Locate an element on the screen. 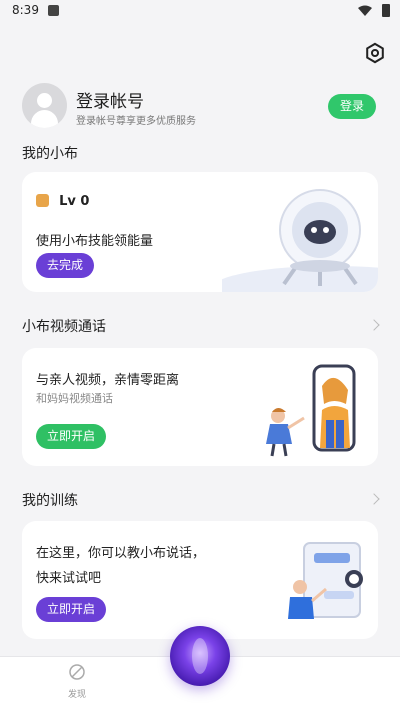 This screenshot has height=710, width=400. video-call-illustration is located at coordinates (311, 410).